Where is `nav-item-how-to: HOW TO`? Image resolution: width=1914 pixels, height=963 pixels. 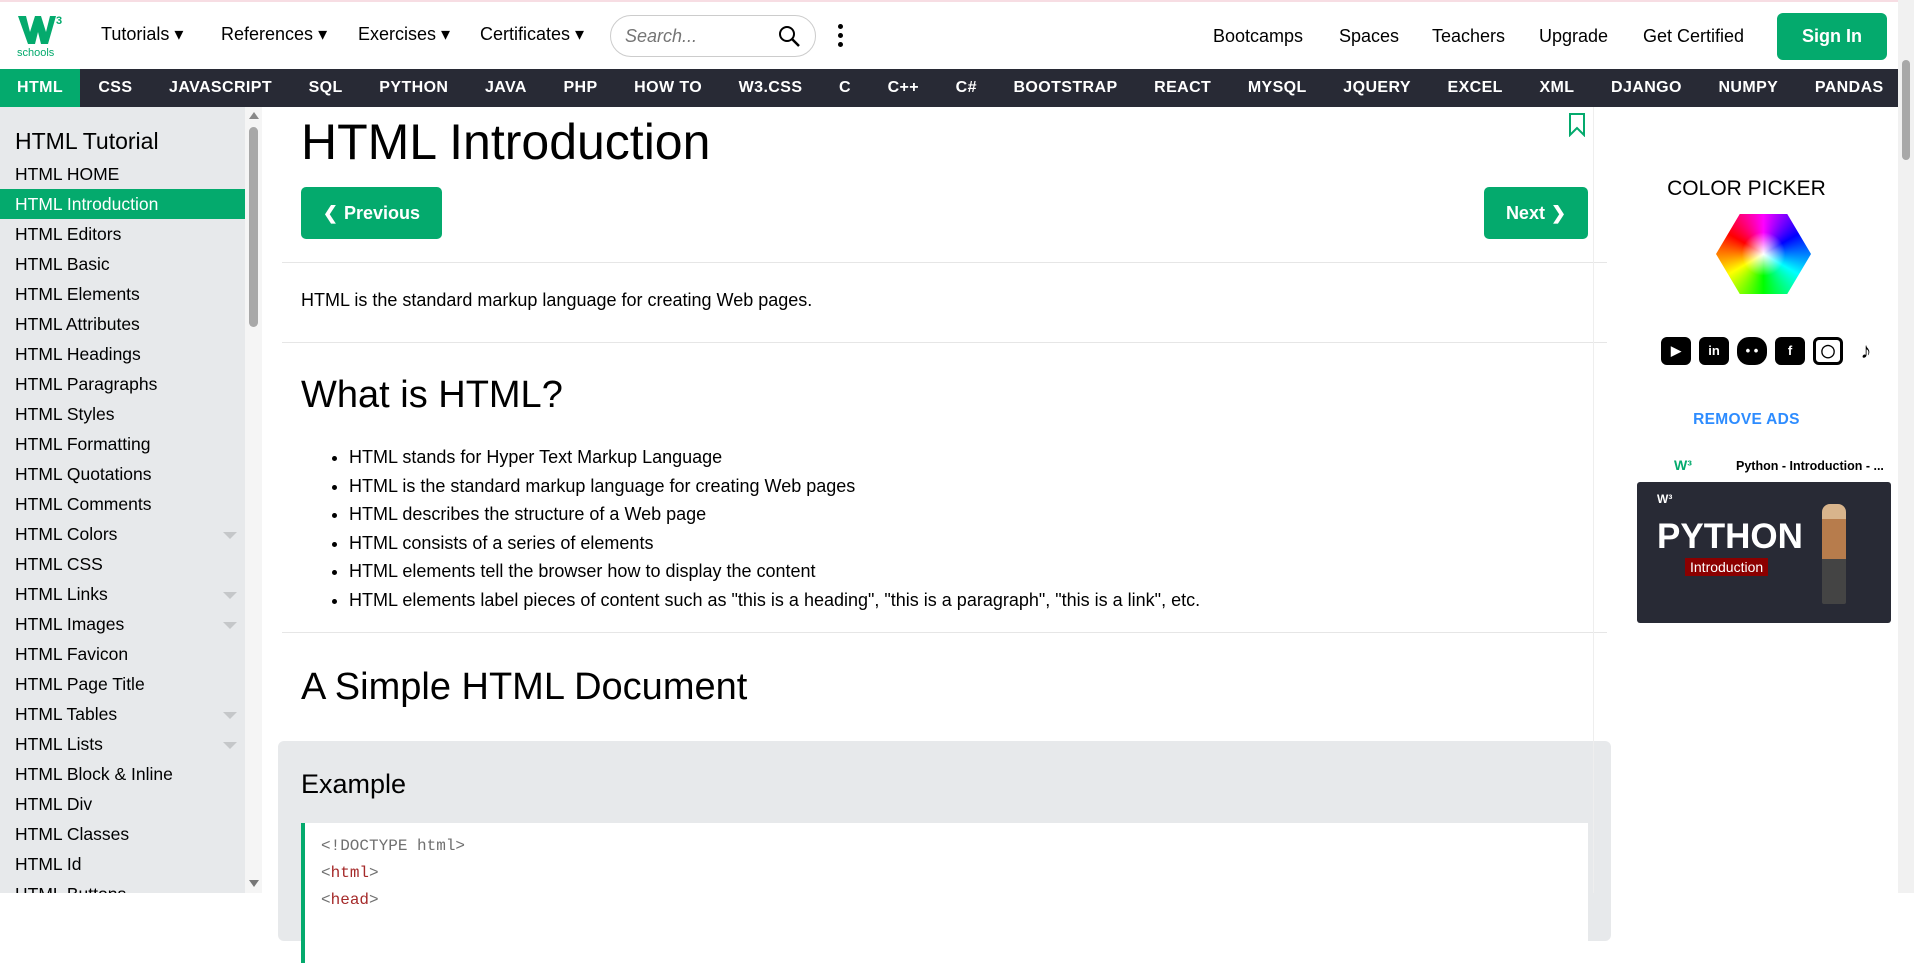
nav-item-how-to: HOW TO is located at coordinates (668, 88).